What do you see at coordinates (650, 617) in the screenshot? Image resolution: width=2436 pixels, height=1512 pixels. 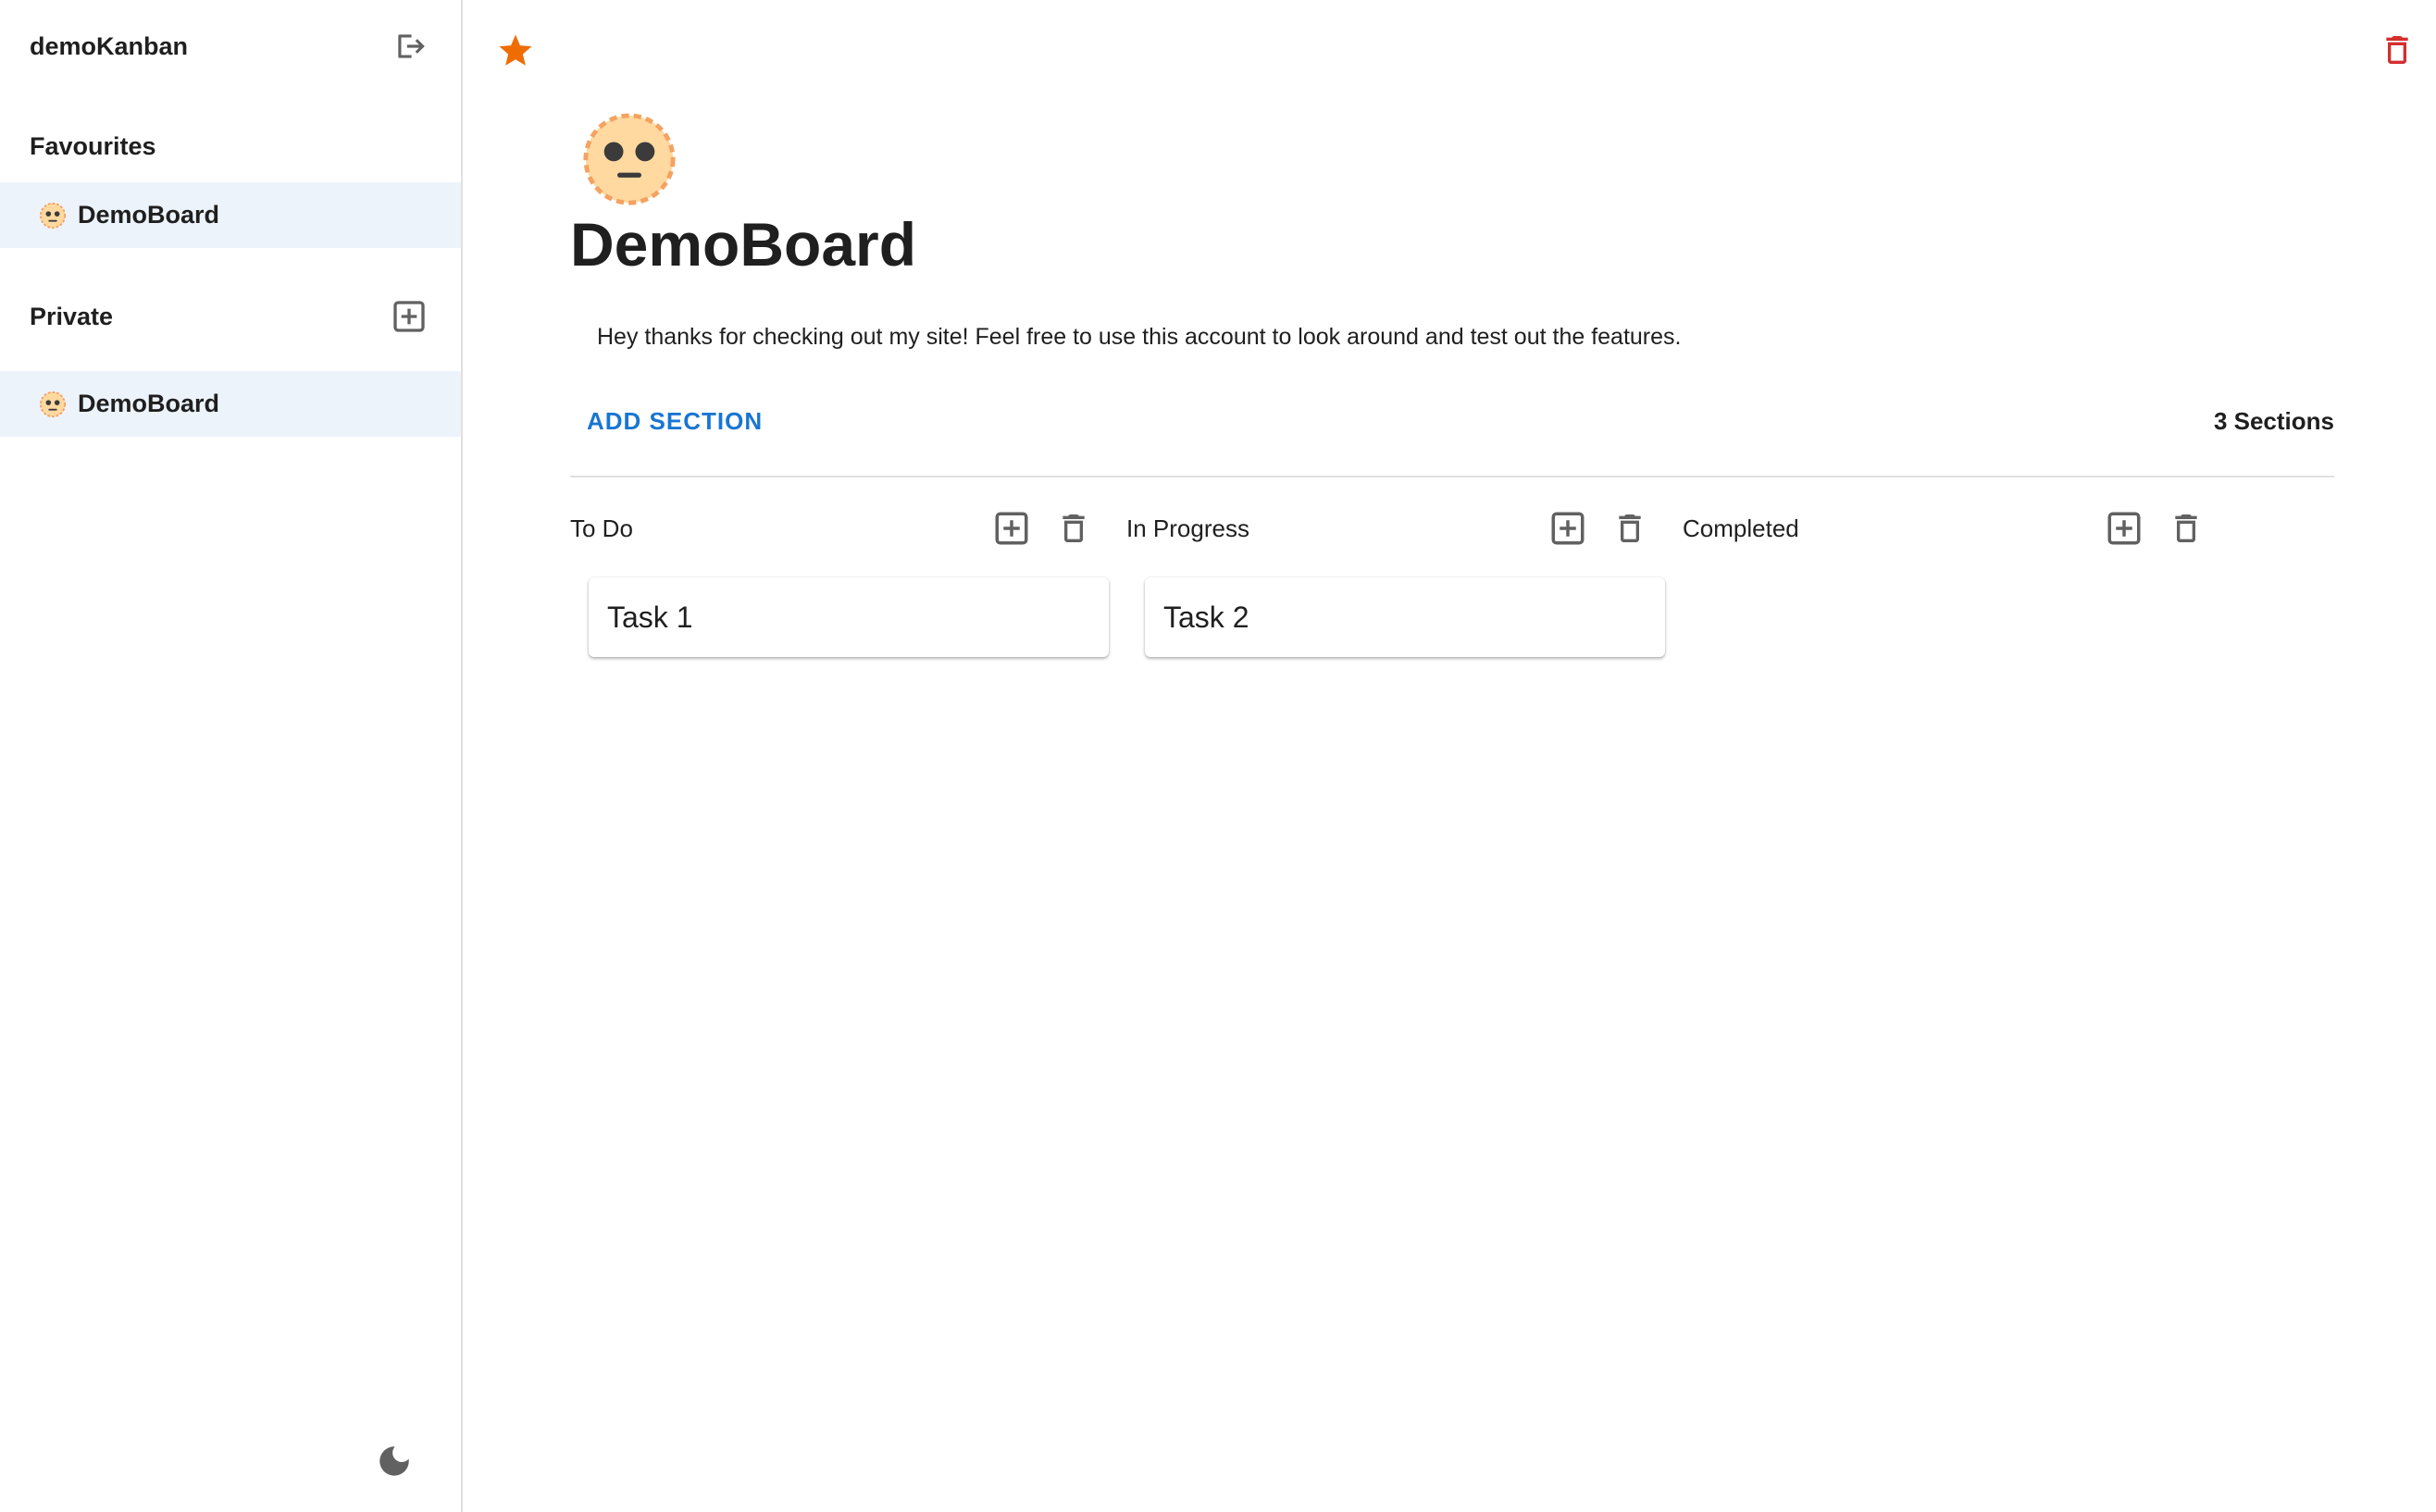 I see `task-title: Task 1` at bounding box center [650, 617].